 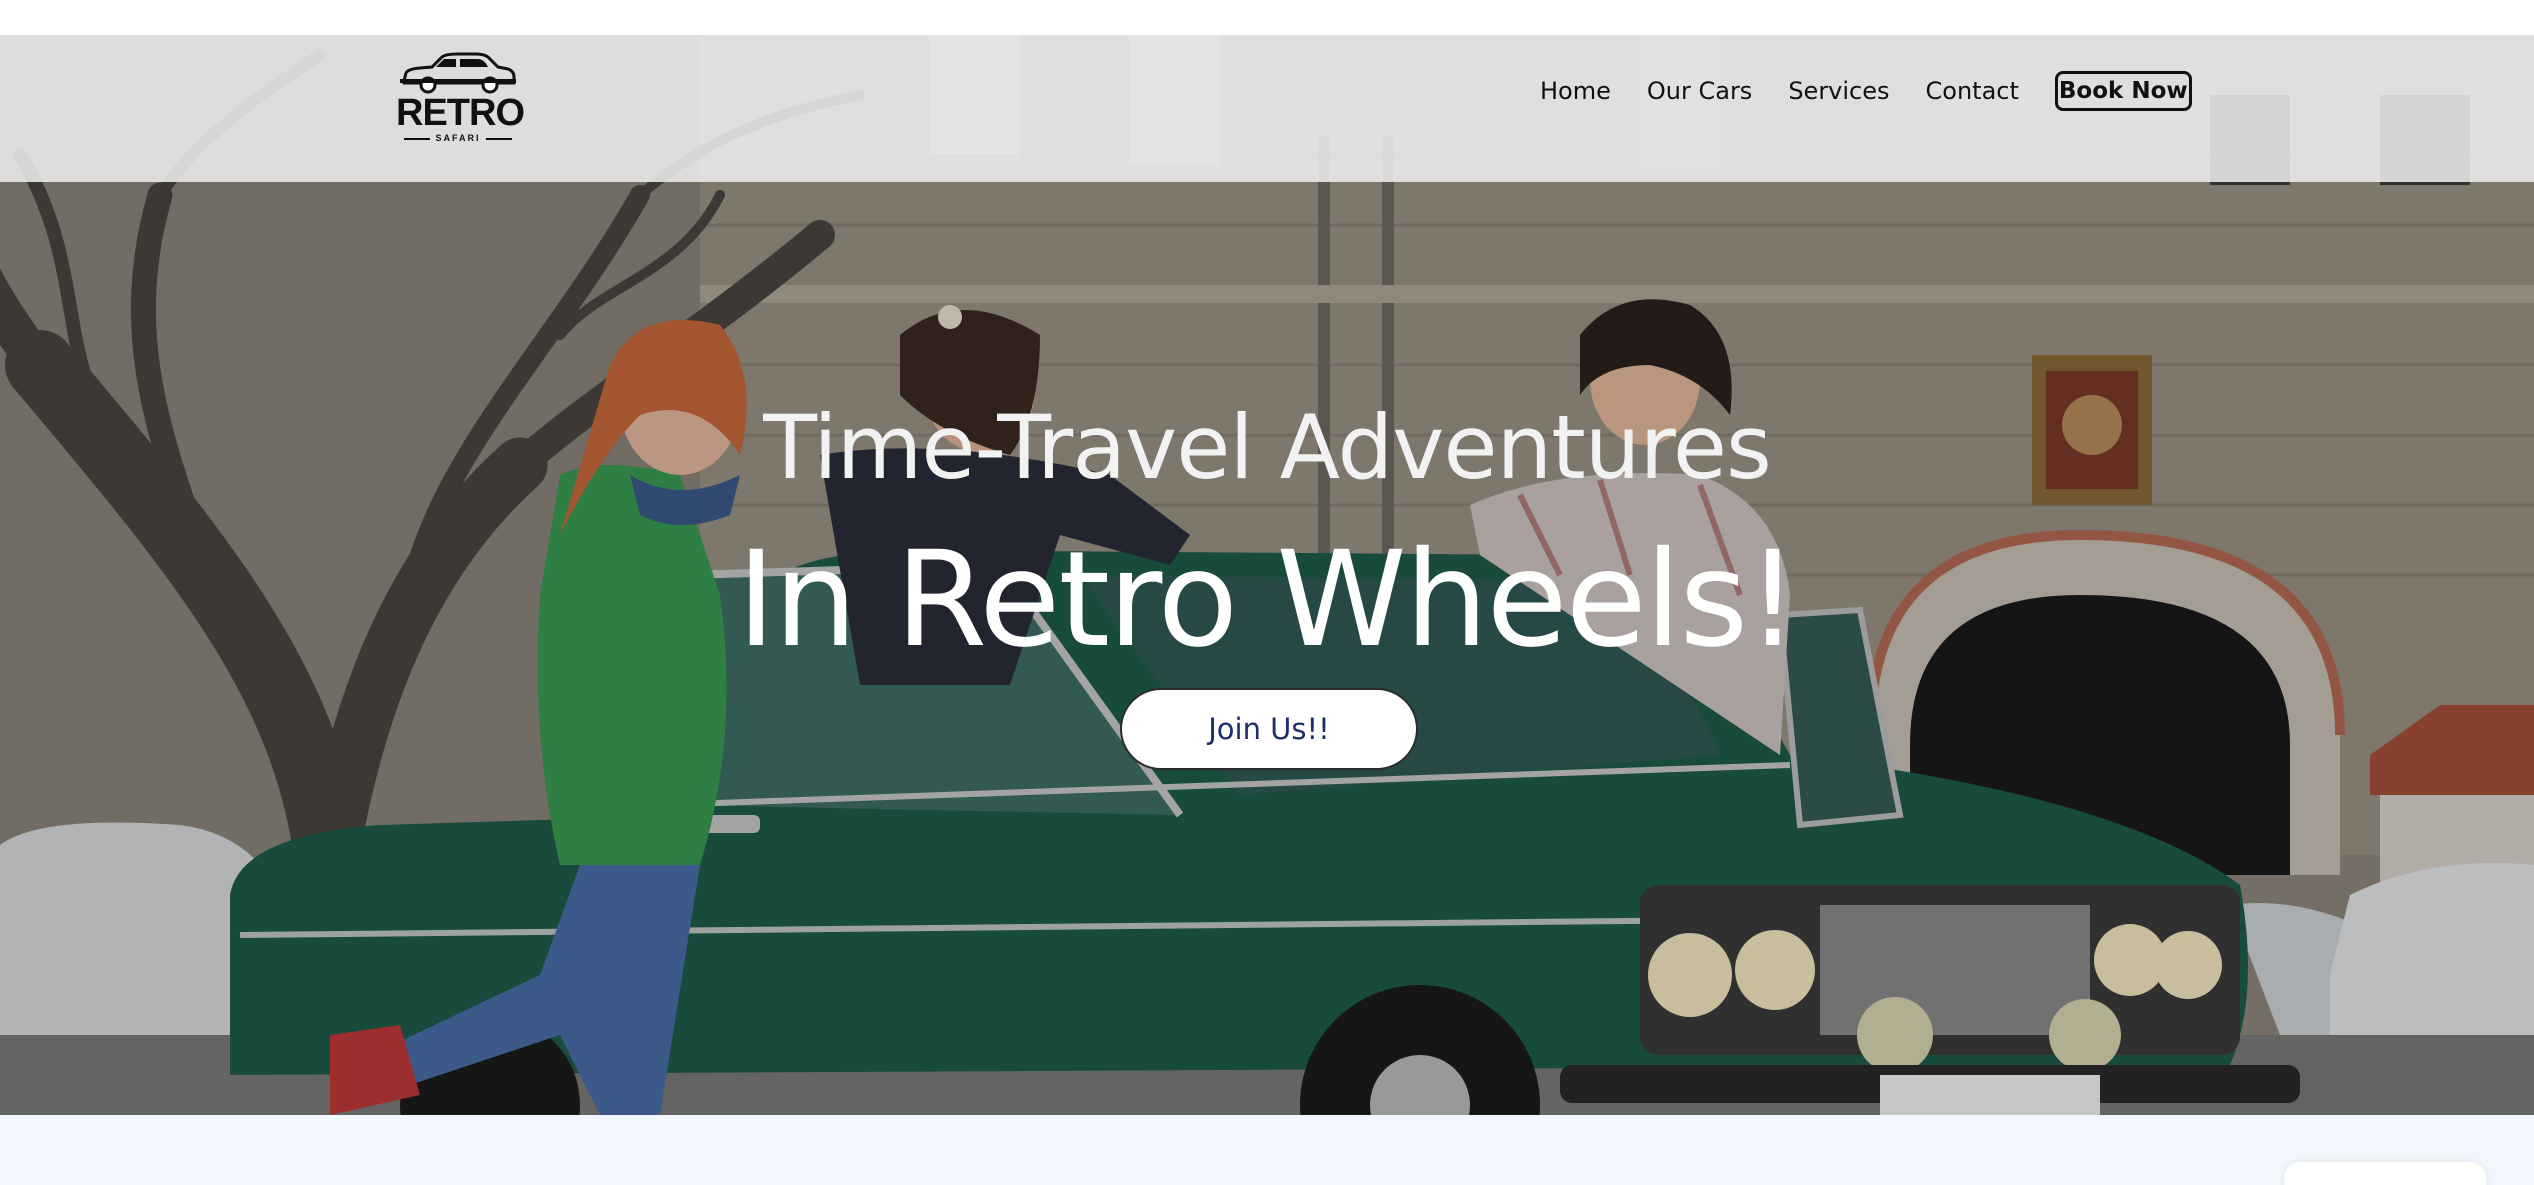 I want to click on nav-our-cars: Our Cars, so click(x=1699, y=91).